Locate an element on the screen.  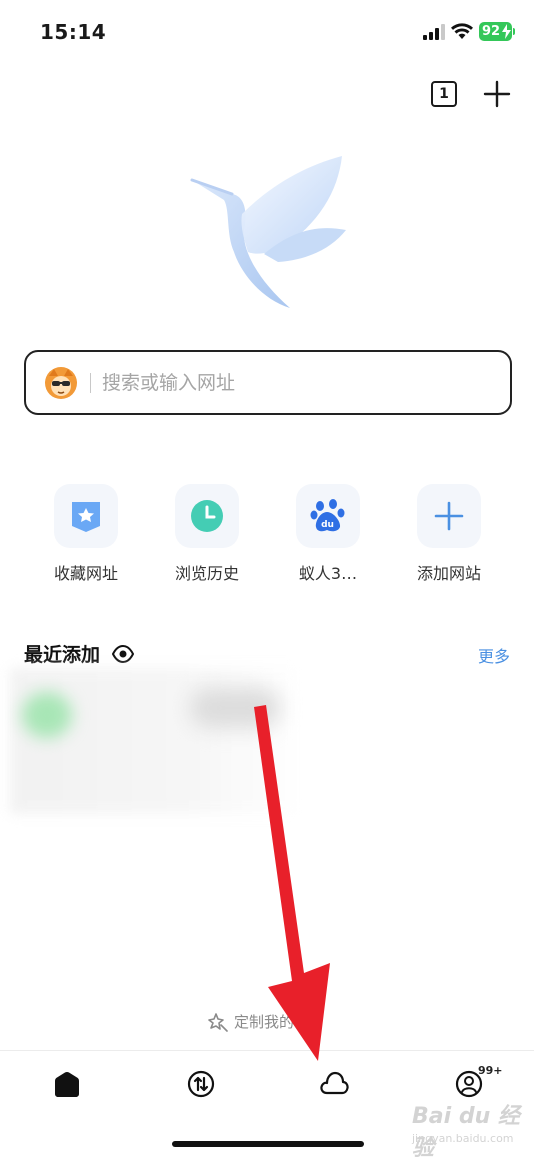
search-input is located at coordinates (292, 383).